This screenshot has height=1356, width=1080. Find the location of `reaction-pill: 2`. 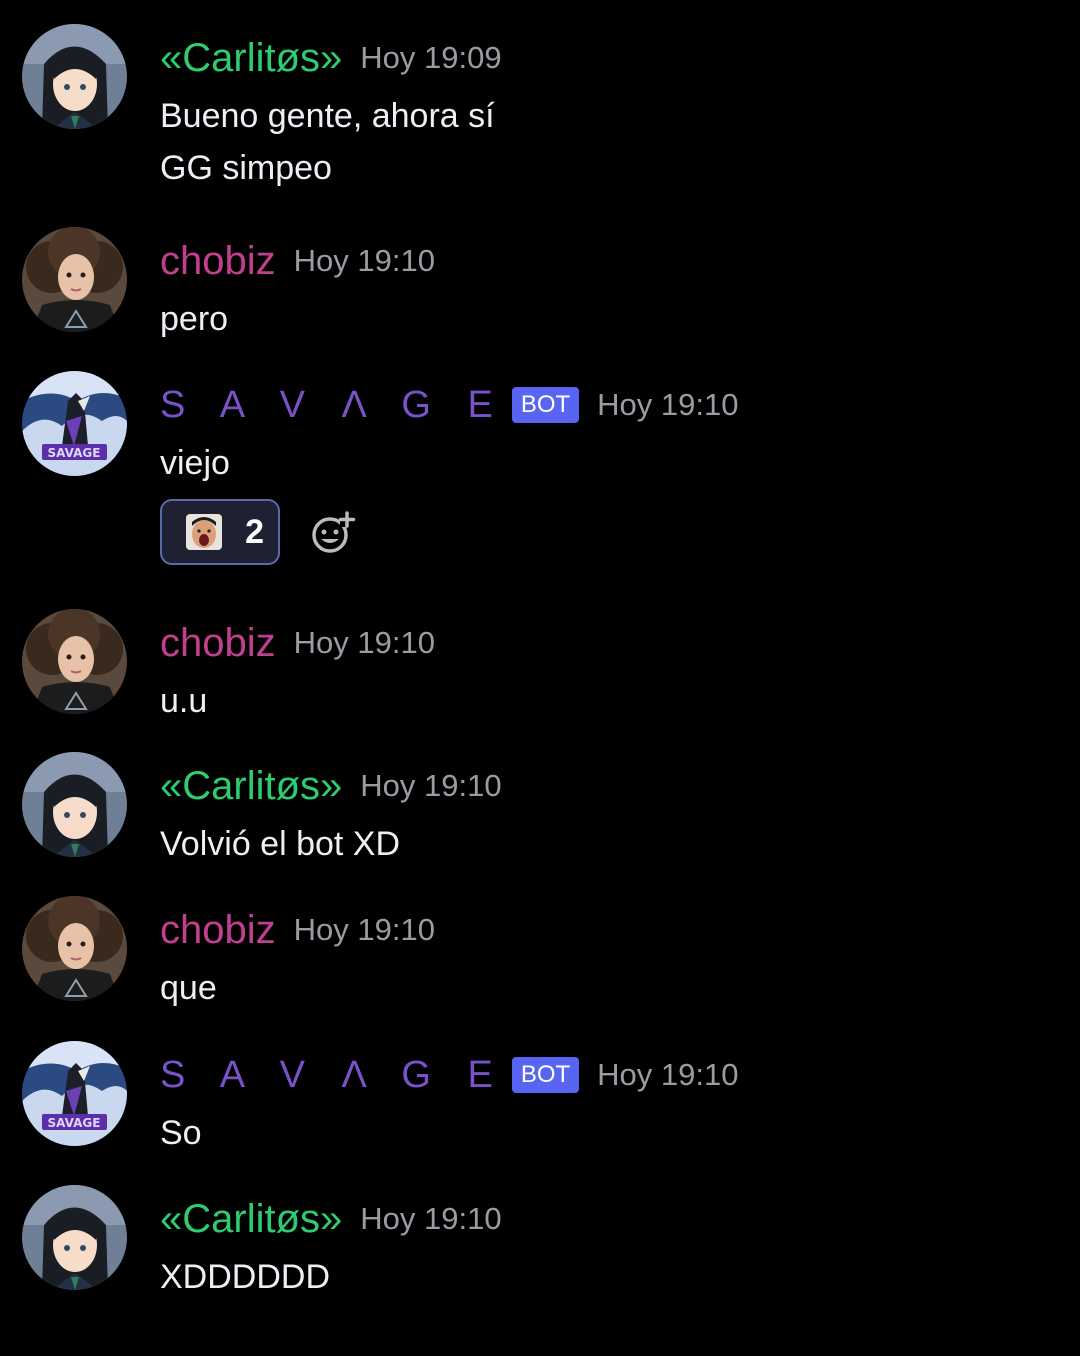

reaction-pill: 2 is located at coordinates (220, 532).